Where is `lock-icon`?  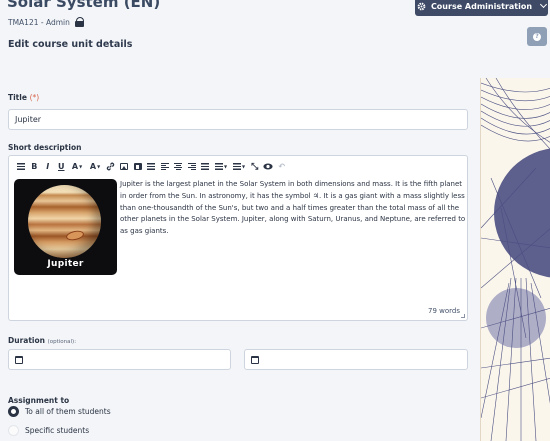
lock-icon is located at coordinates (79, 22).